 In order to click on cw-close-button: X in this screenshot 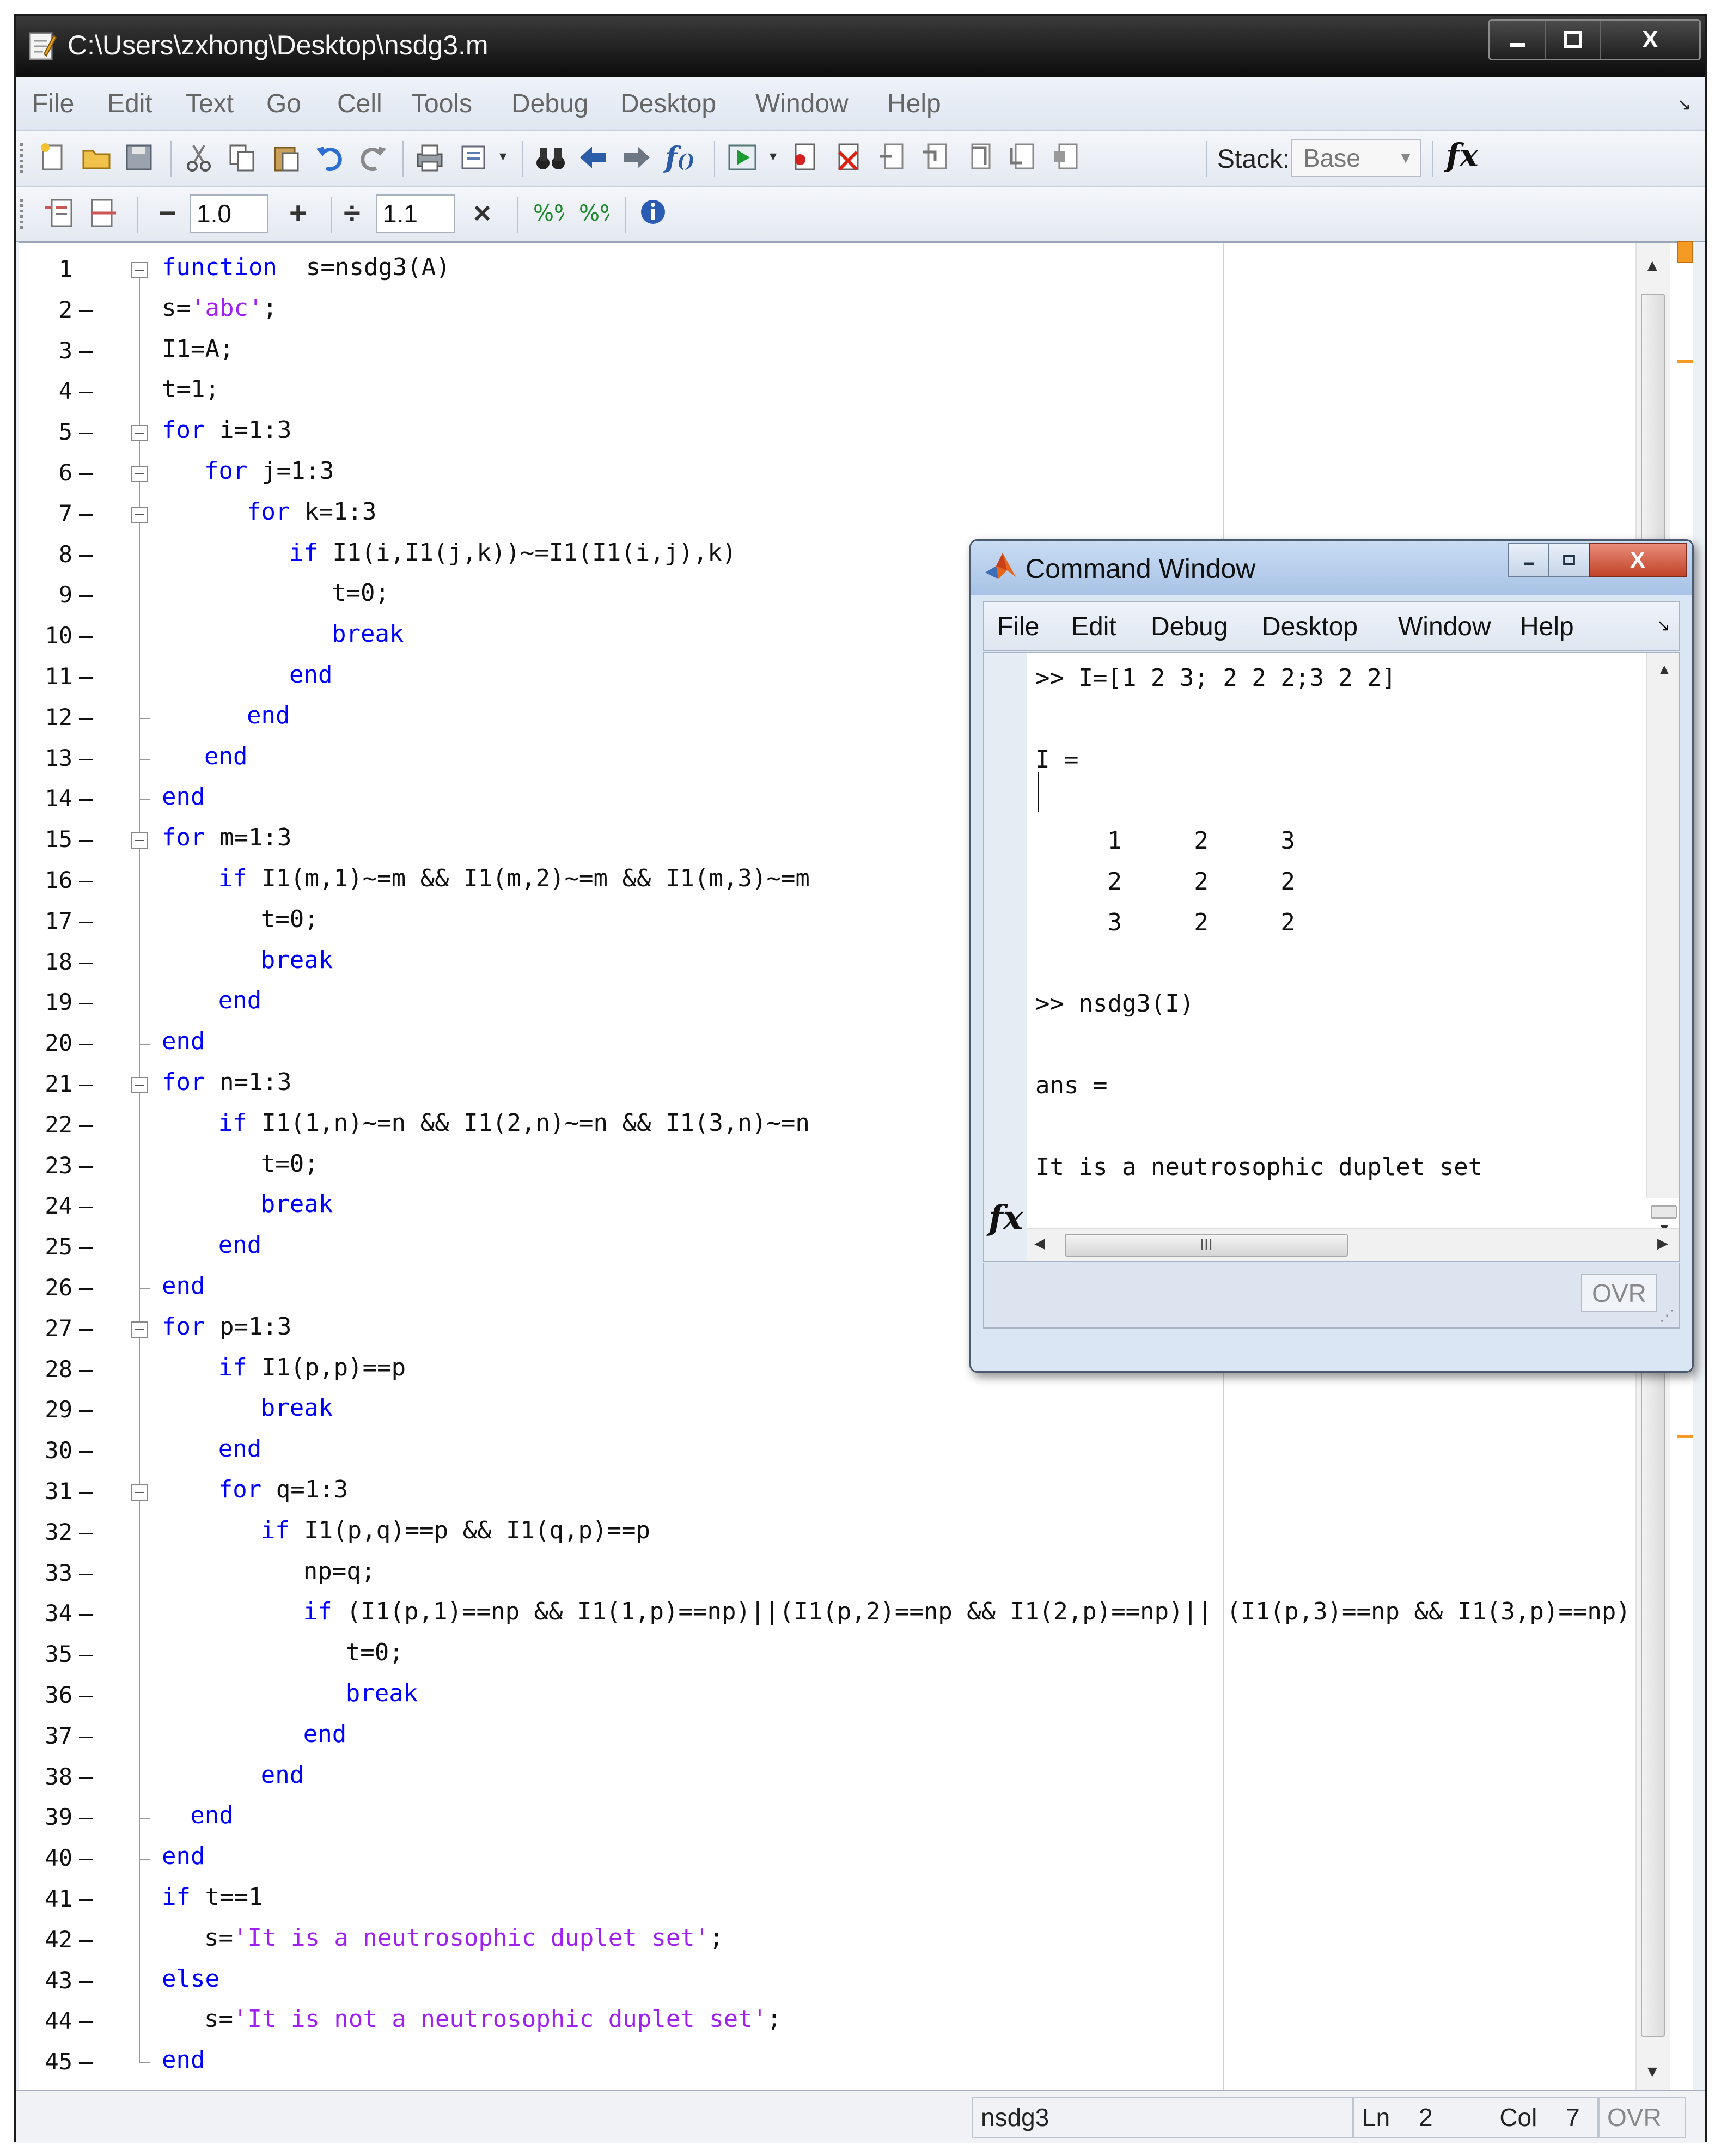, I will do `click(1638, 560)`.